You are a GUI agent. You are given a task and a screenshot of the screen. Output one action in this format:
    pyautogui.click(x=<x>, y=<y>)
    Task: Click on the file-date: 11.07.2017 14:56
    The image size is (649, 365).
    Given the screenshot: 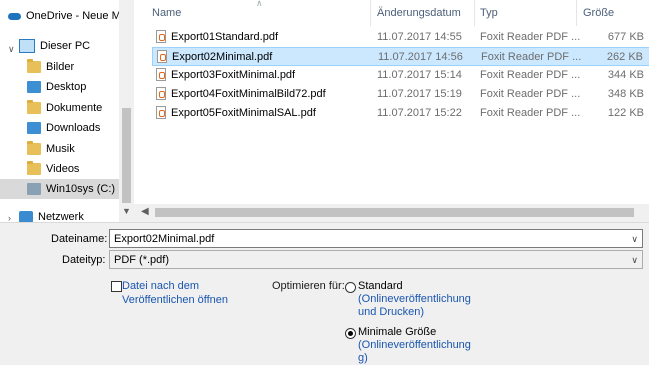 What is the action you would take?
    pyautogui.click(x=420, y=57)
    